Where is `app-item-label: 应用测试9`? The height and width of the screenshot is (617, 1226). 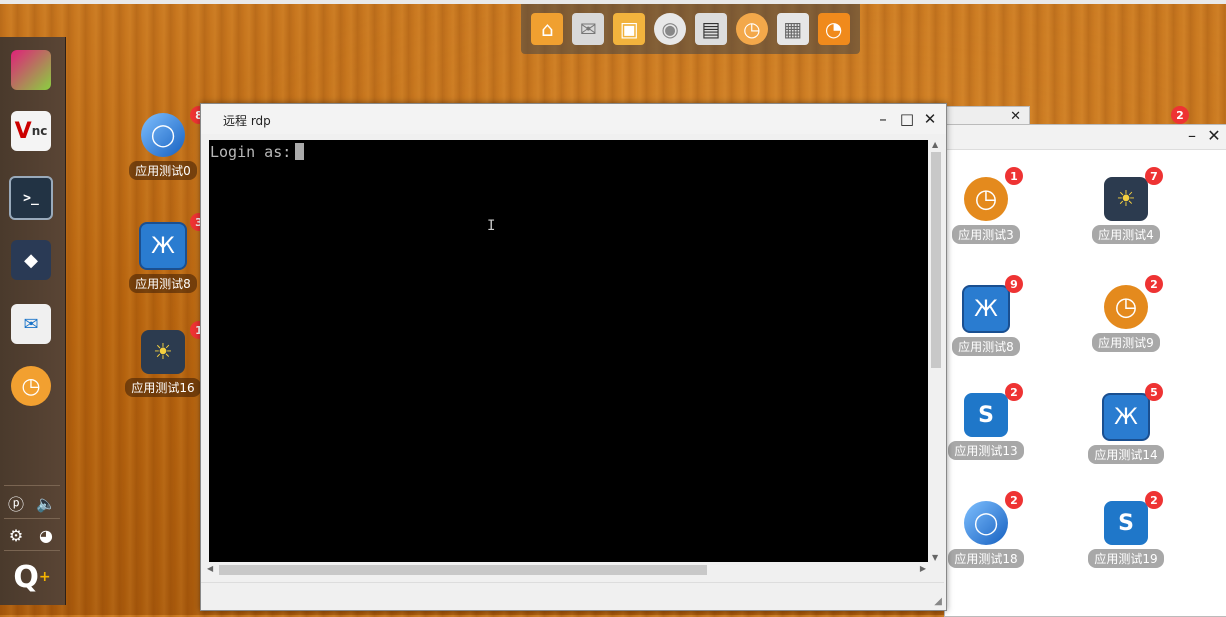 app-item-label: 应用测试9 is located at coordinates (1126, 342).